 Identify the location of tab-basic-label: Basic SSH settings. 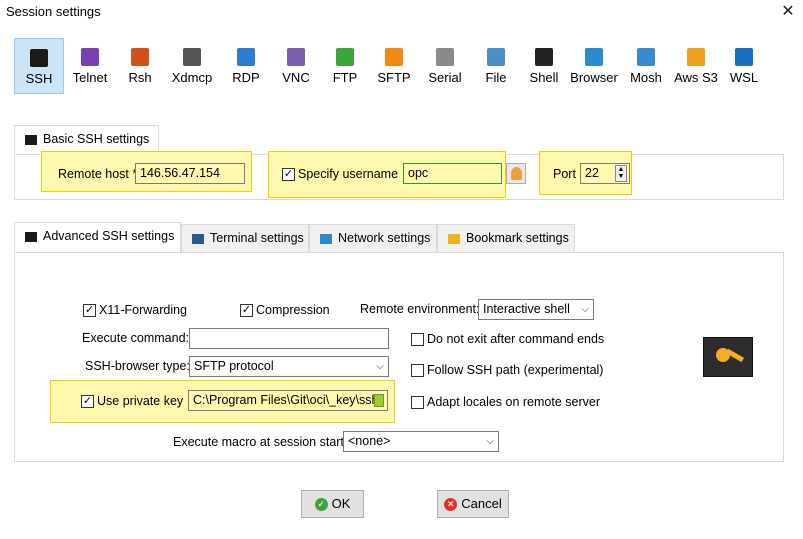
(96, 139).